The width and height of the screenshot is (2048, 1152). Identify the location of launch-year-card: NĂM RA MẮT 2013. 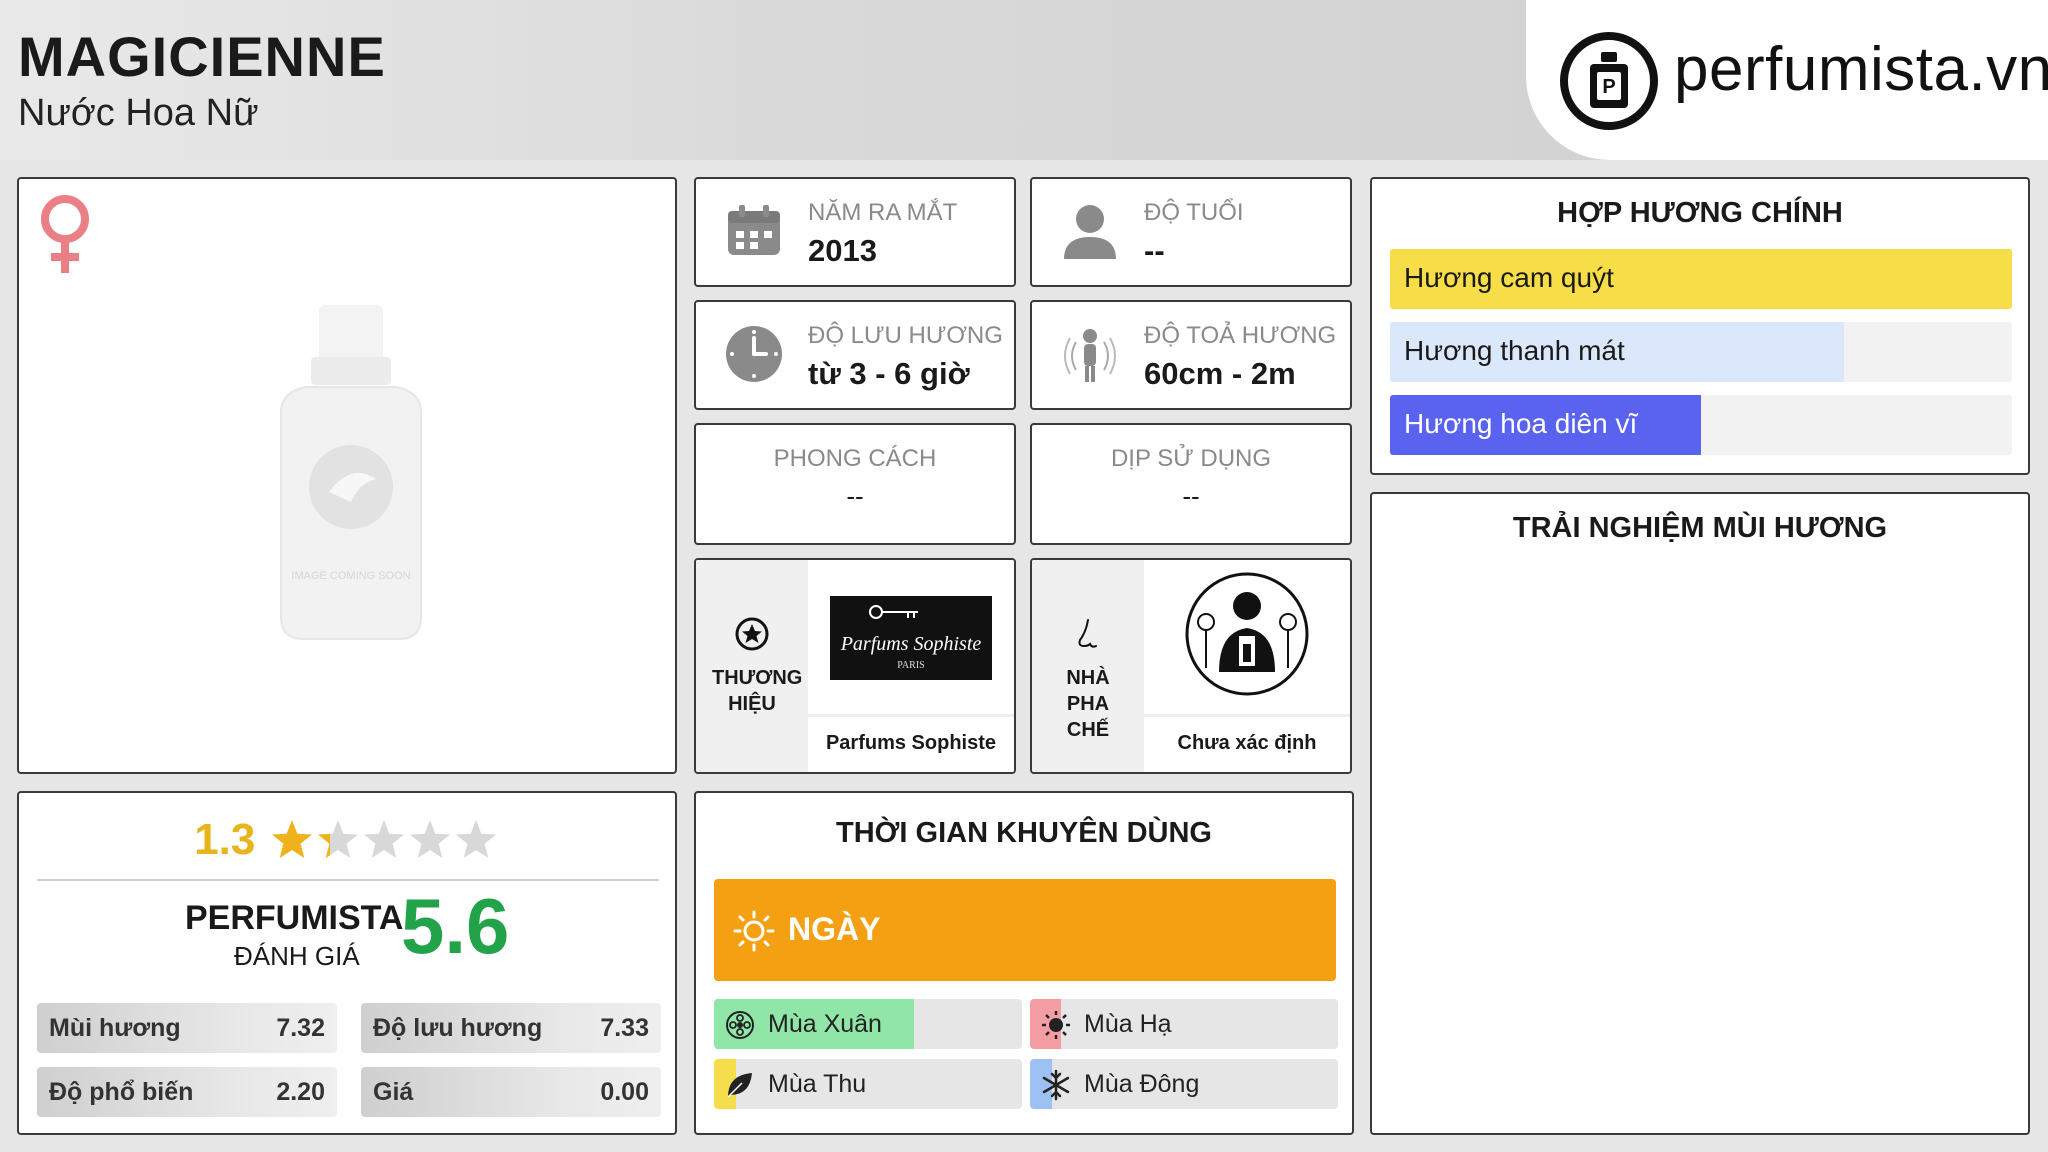
(855, 232).